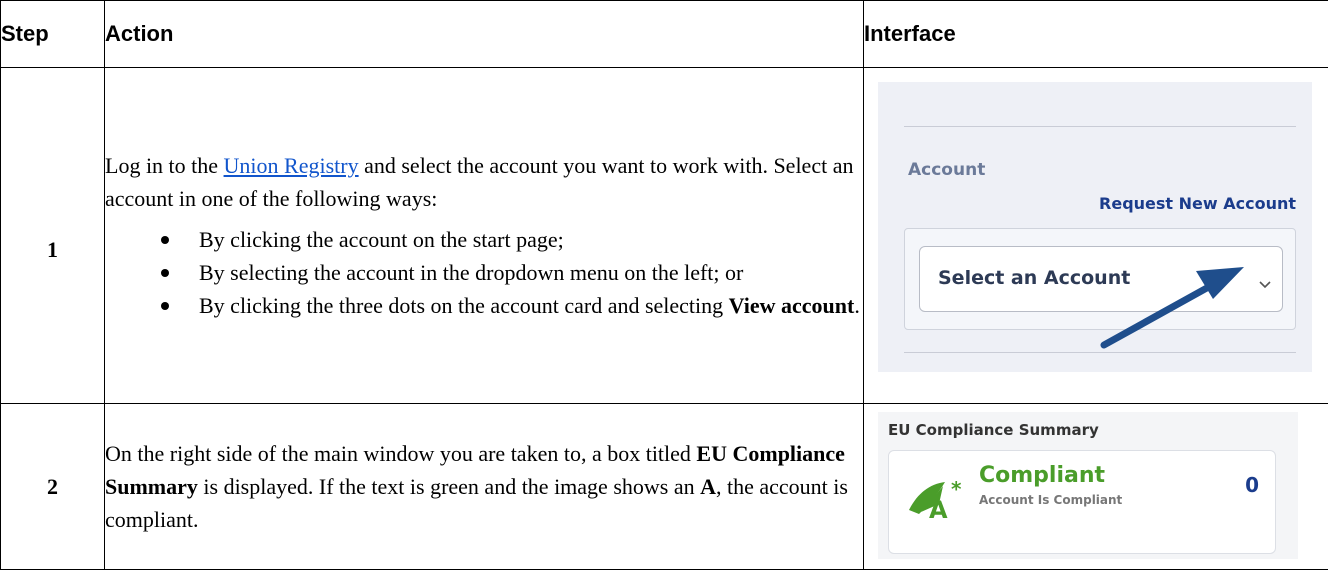  Describe the element at coordinates (1252, 485) in the screenshot. I see `compliance-count: 0` at that location.